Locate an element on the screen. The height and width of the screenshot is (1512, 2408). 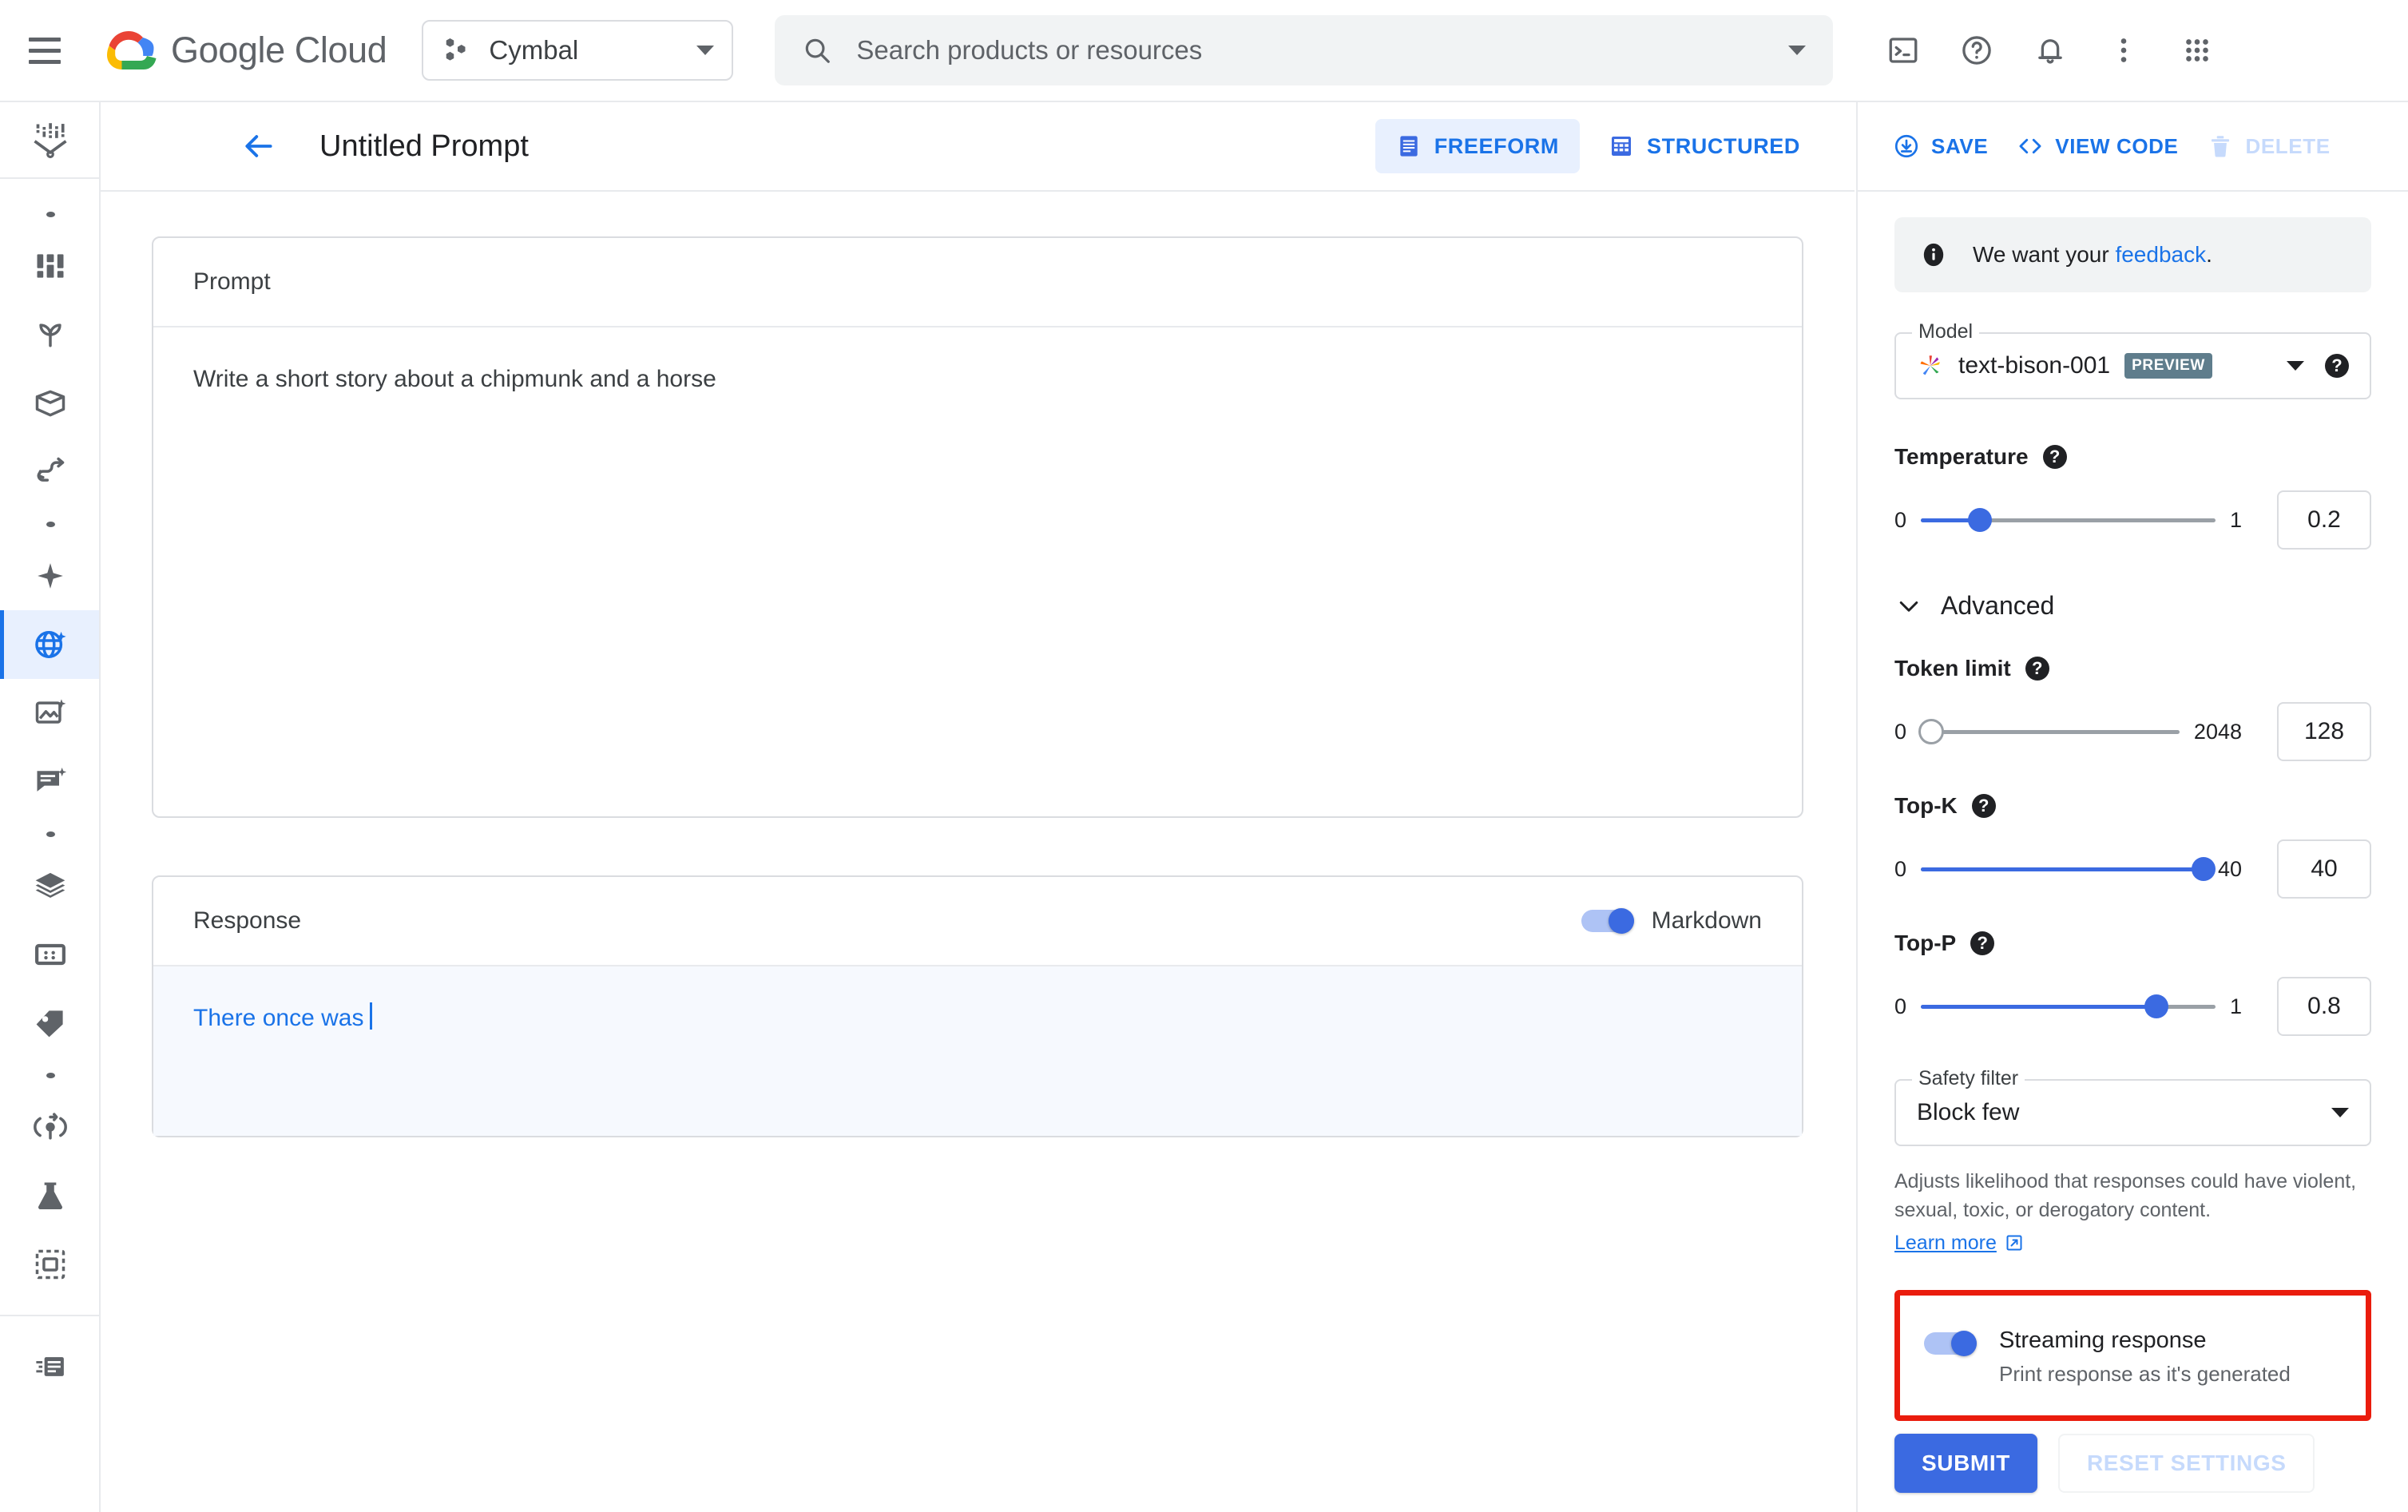
tab-structured-label: STRUCTURED is located at coordinates (1723, 145).